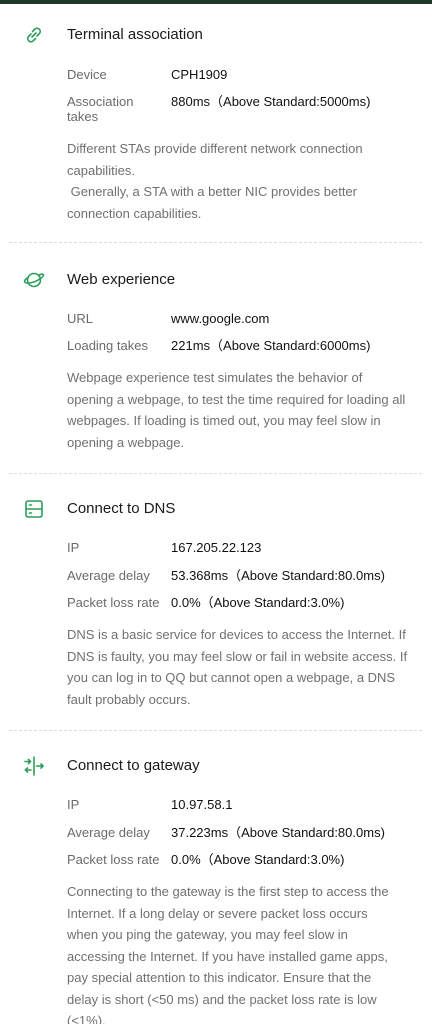  What do you see at coordinates (34, 766) in the screenshot?
I see `gateway-icon` at bounding box center [34, 766].